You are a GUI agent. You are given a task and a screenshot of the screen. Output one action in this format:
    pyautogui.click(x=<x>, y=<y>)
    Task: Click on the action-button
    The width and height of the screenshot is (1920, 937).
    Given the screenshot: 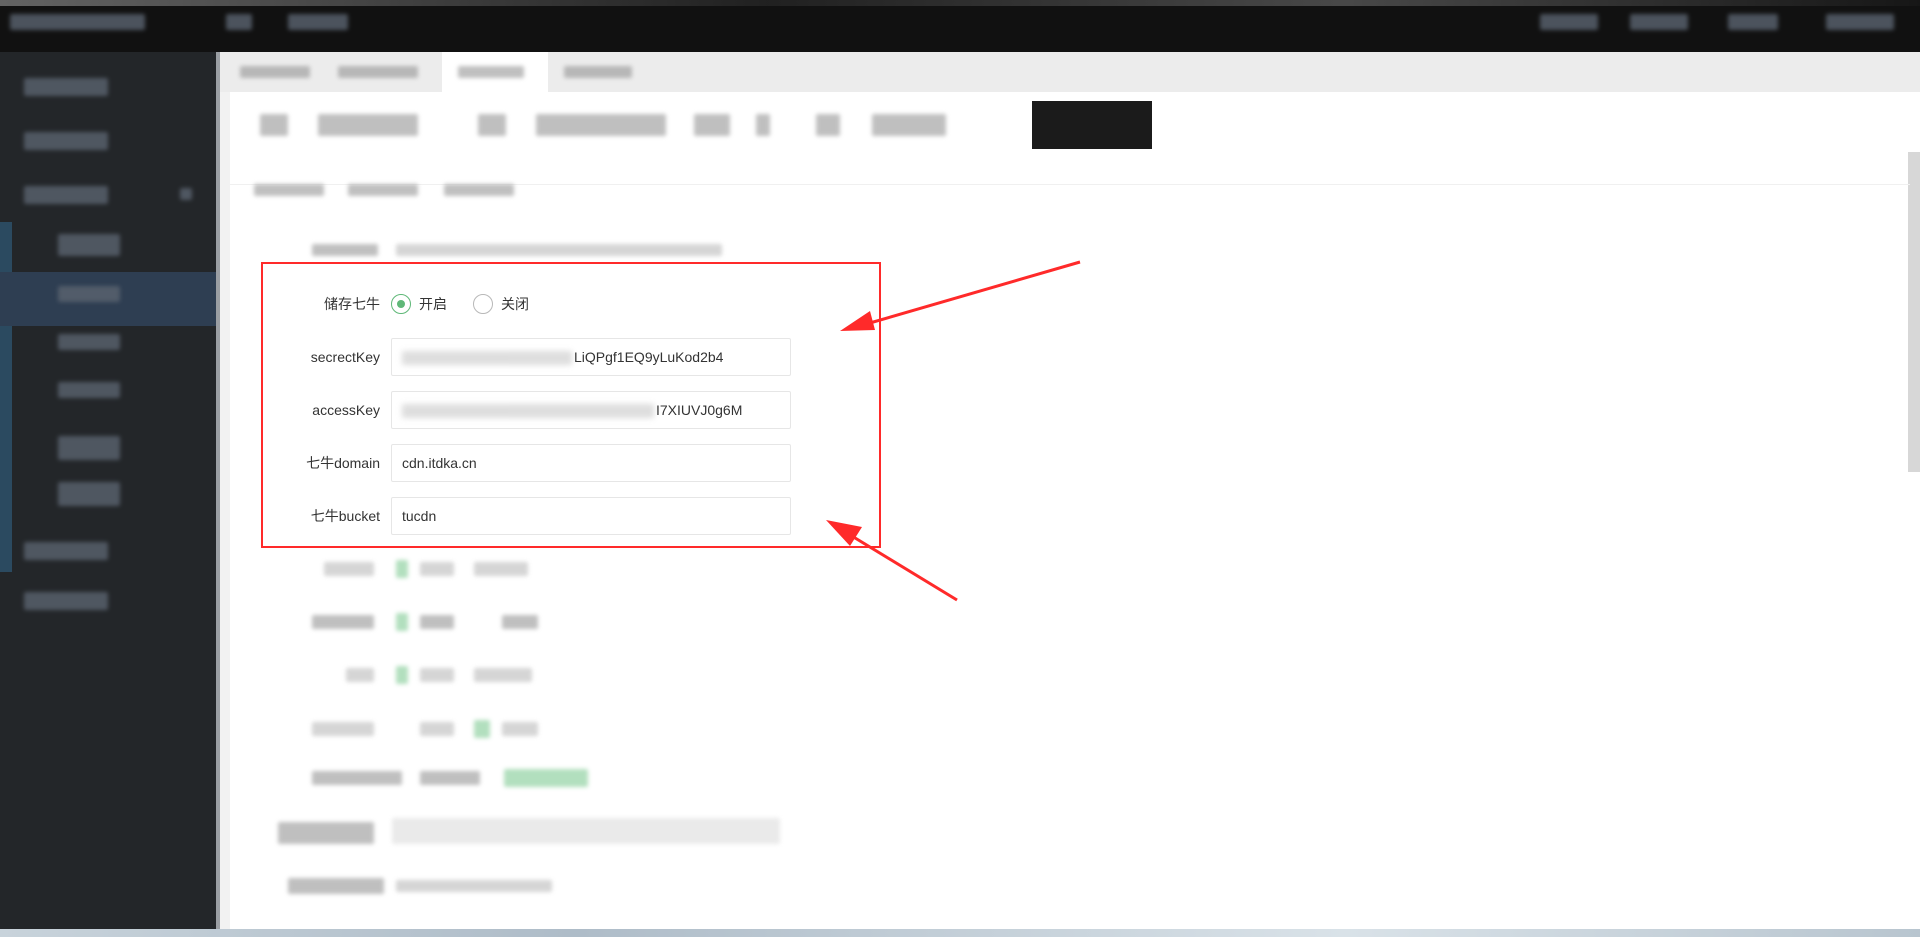 What is the action you would take?
    pyautogui.click(x=1092, y=125)
    